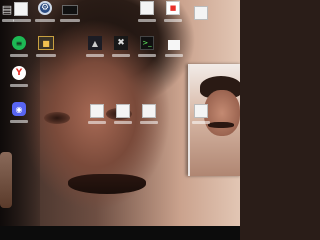 The image size is (320, 240). Describe the element at coordinates (19, 43) in the screenshot. I see `spotify-icon: ≡` at that location.